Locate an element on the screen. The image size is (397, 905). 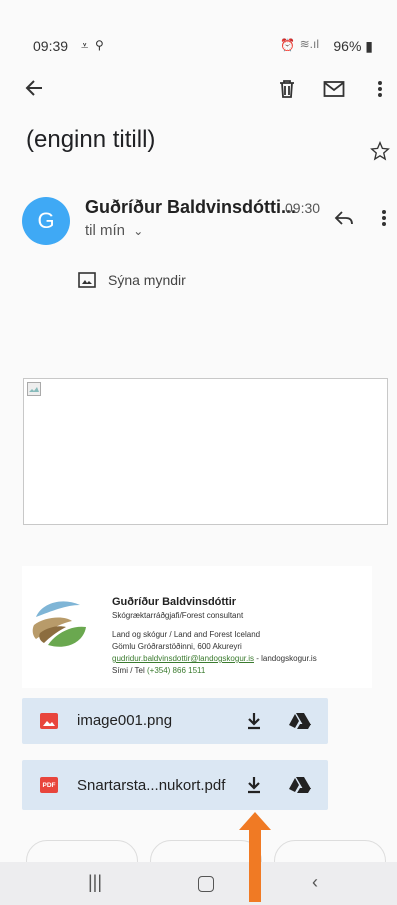
signal-icon: ≋.ıl is located at coordinates (309, 44).